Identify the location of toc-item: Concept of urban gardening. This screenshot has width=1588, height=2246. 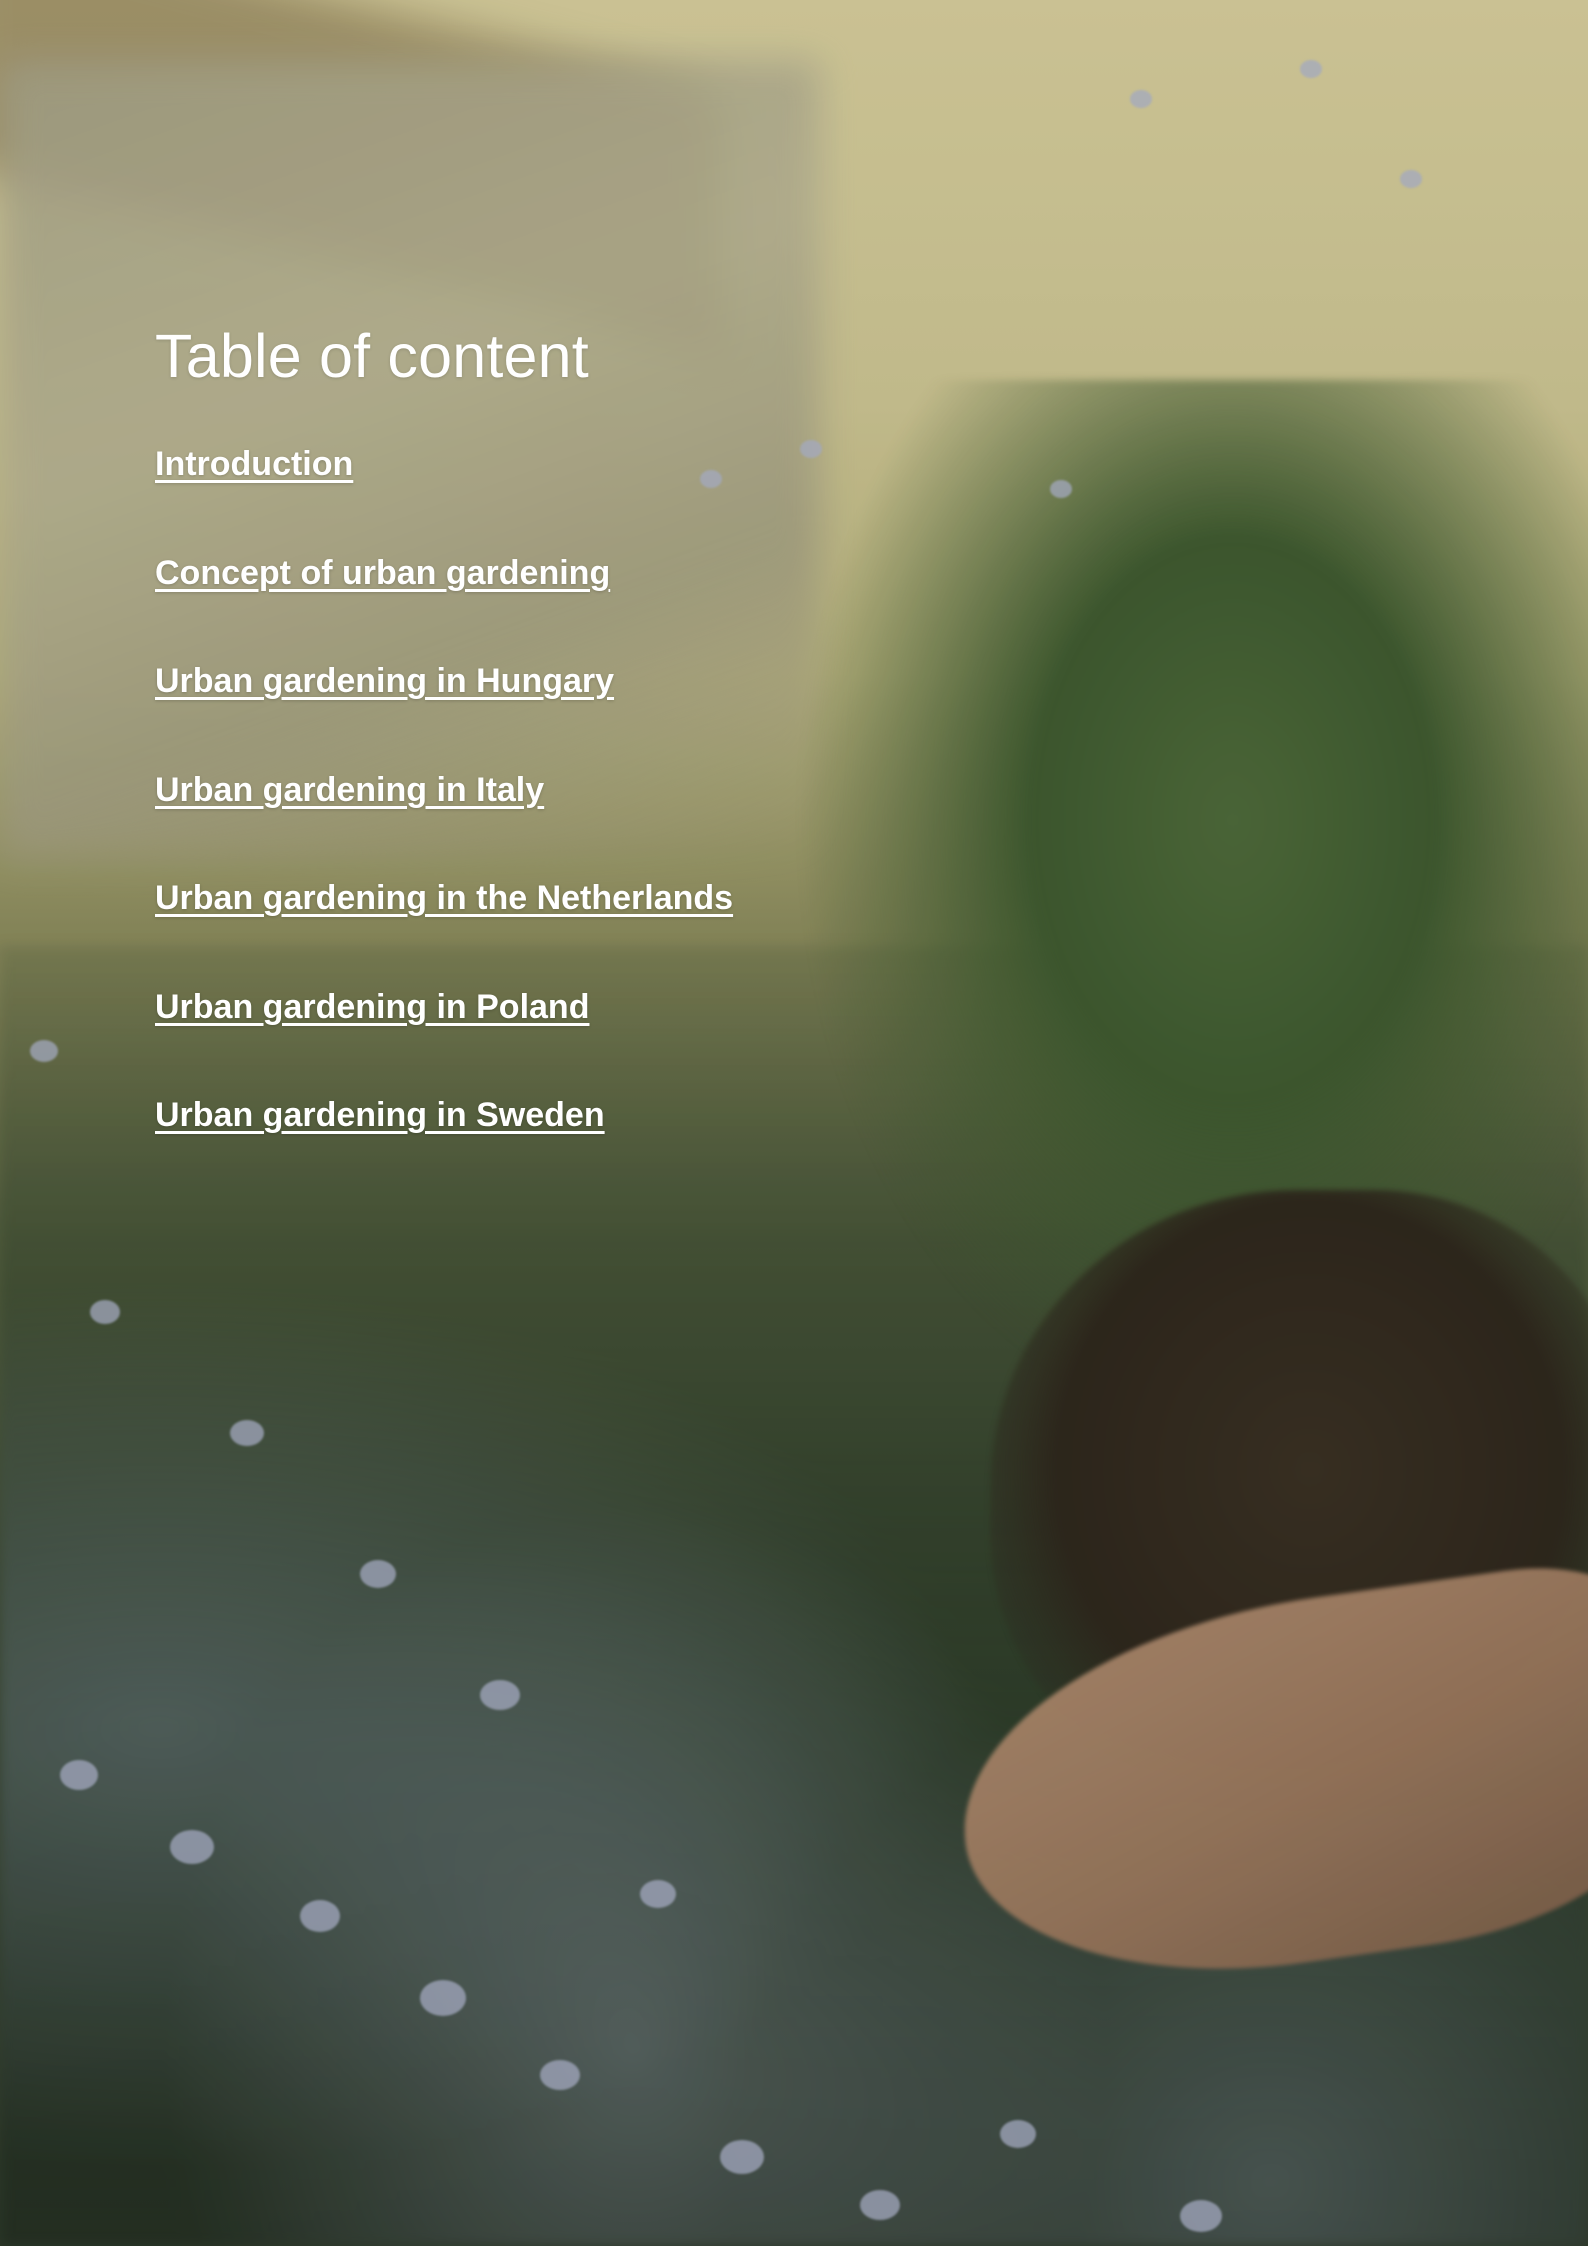
(605, 608).